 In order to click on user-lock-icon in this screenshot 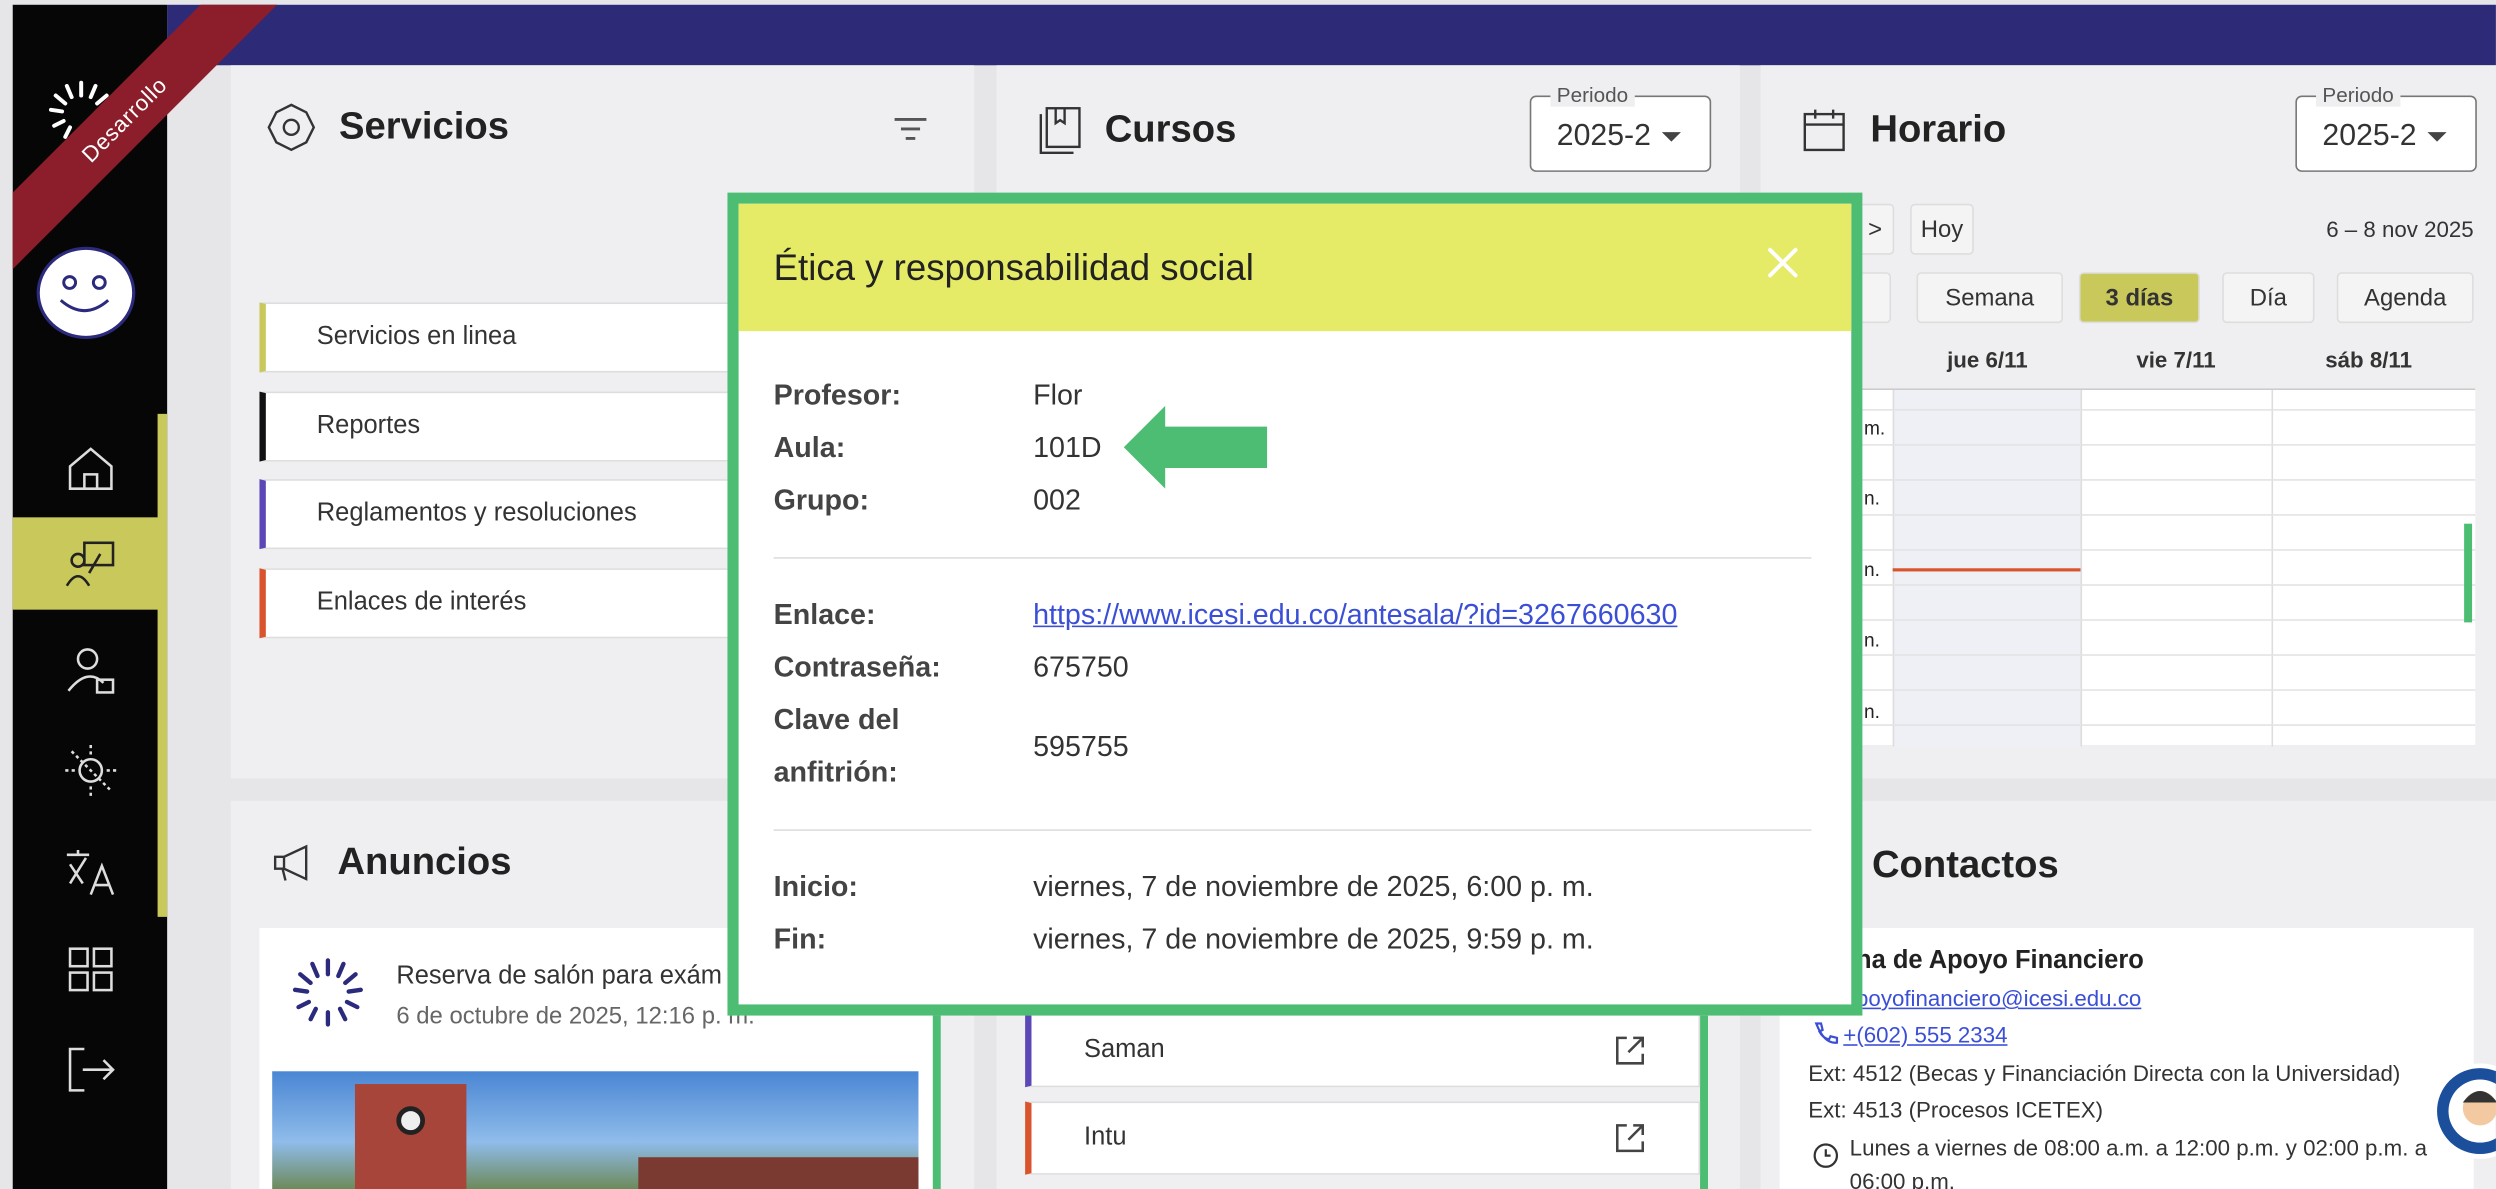, I will do `click(90, 671)`.